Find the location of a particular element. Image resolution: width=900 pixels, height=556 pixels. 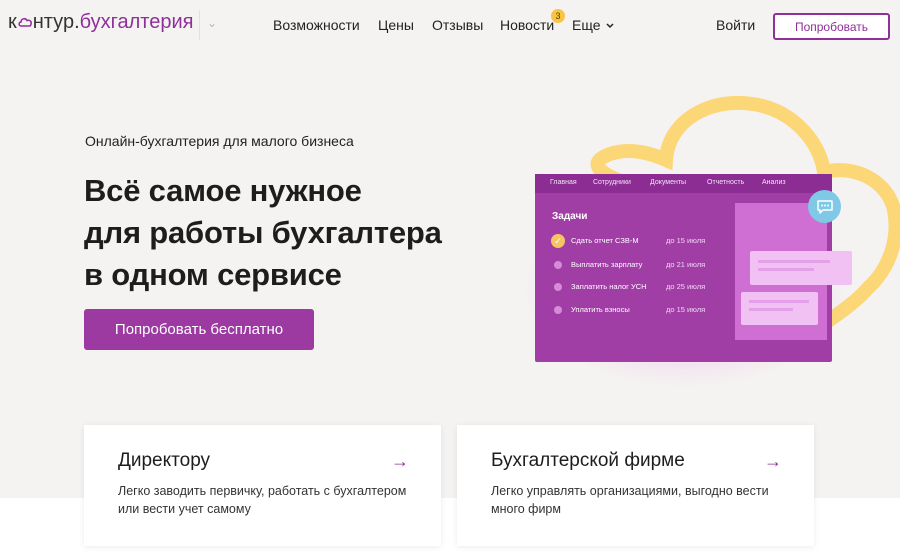

task-due: до 21 июля is located at coordinates (686, 264).